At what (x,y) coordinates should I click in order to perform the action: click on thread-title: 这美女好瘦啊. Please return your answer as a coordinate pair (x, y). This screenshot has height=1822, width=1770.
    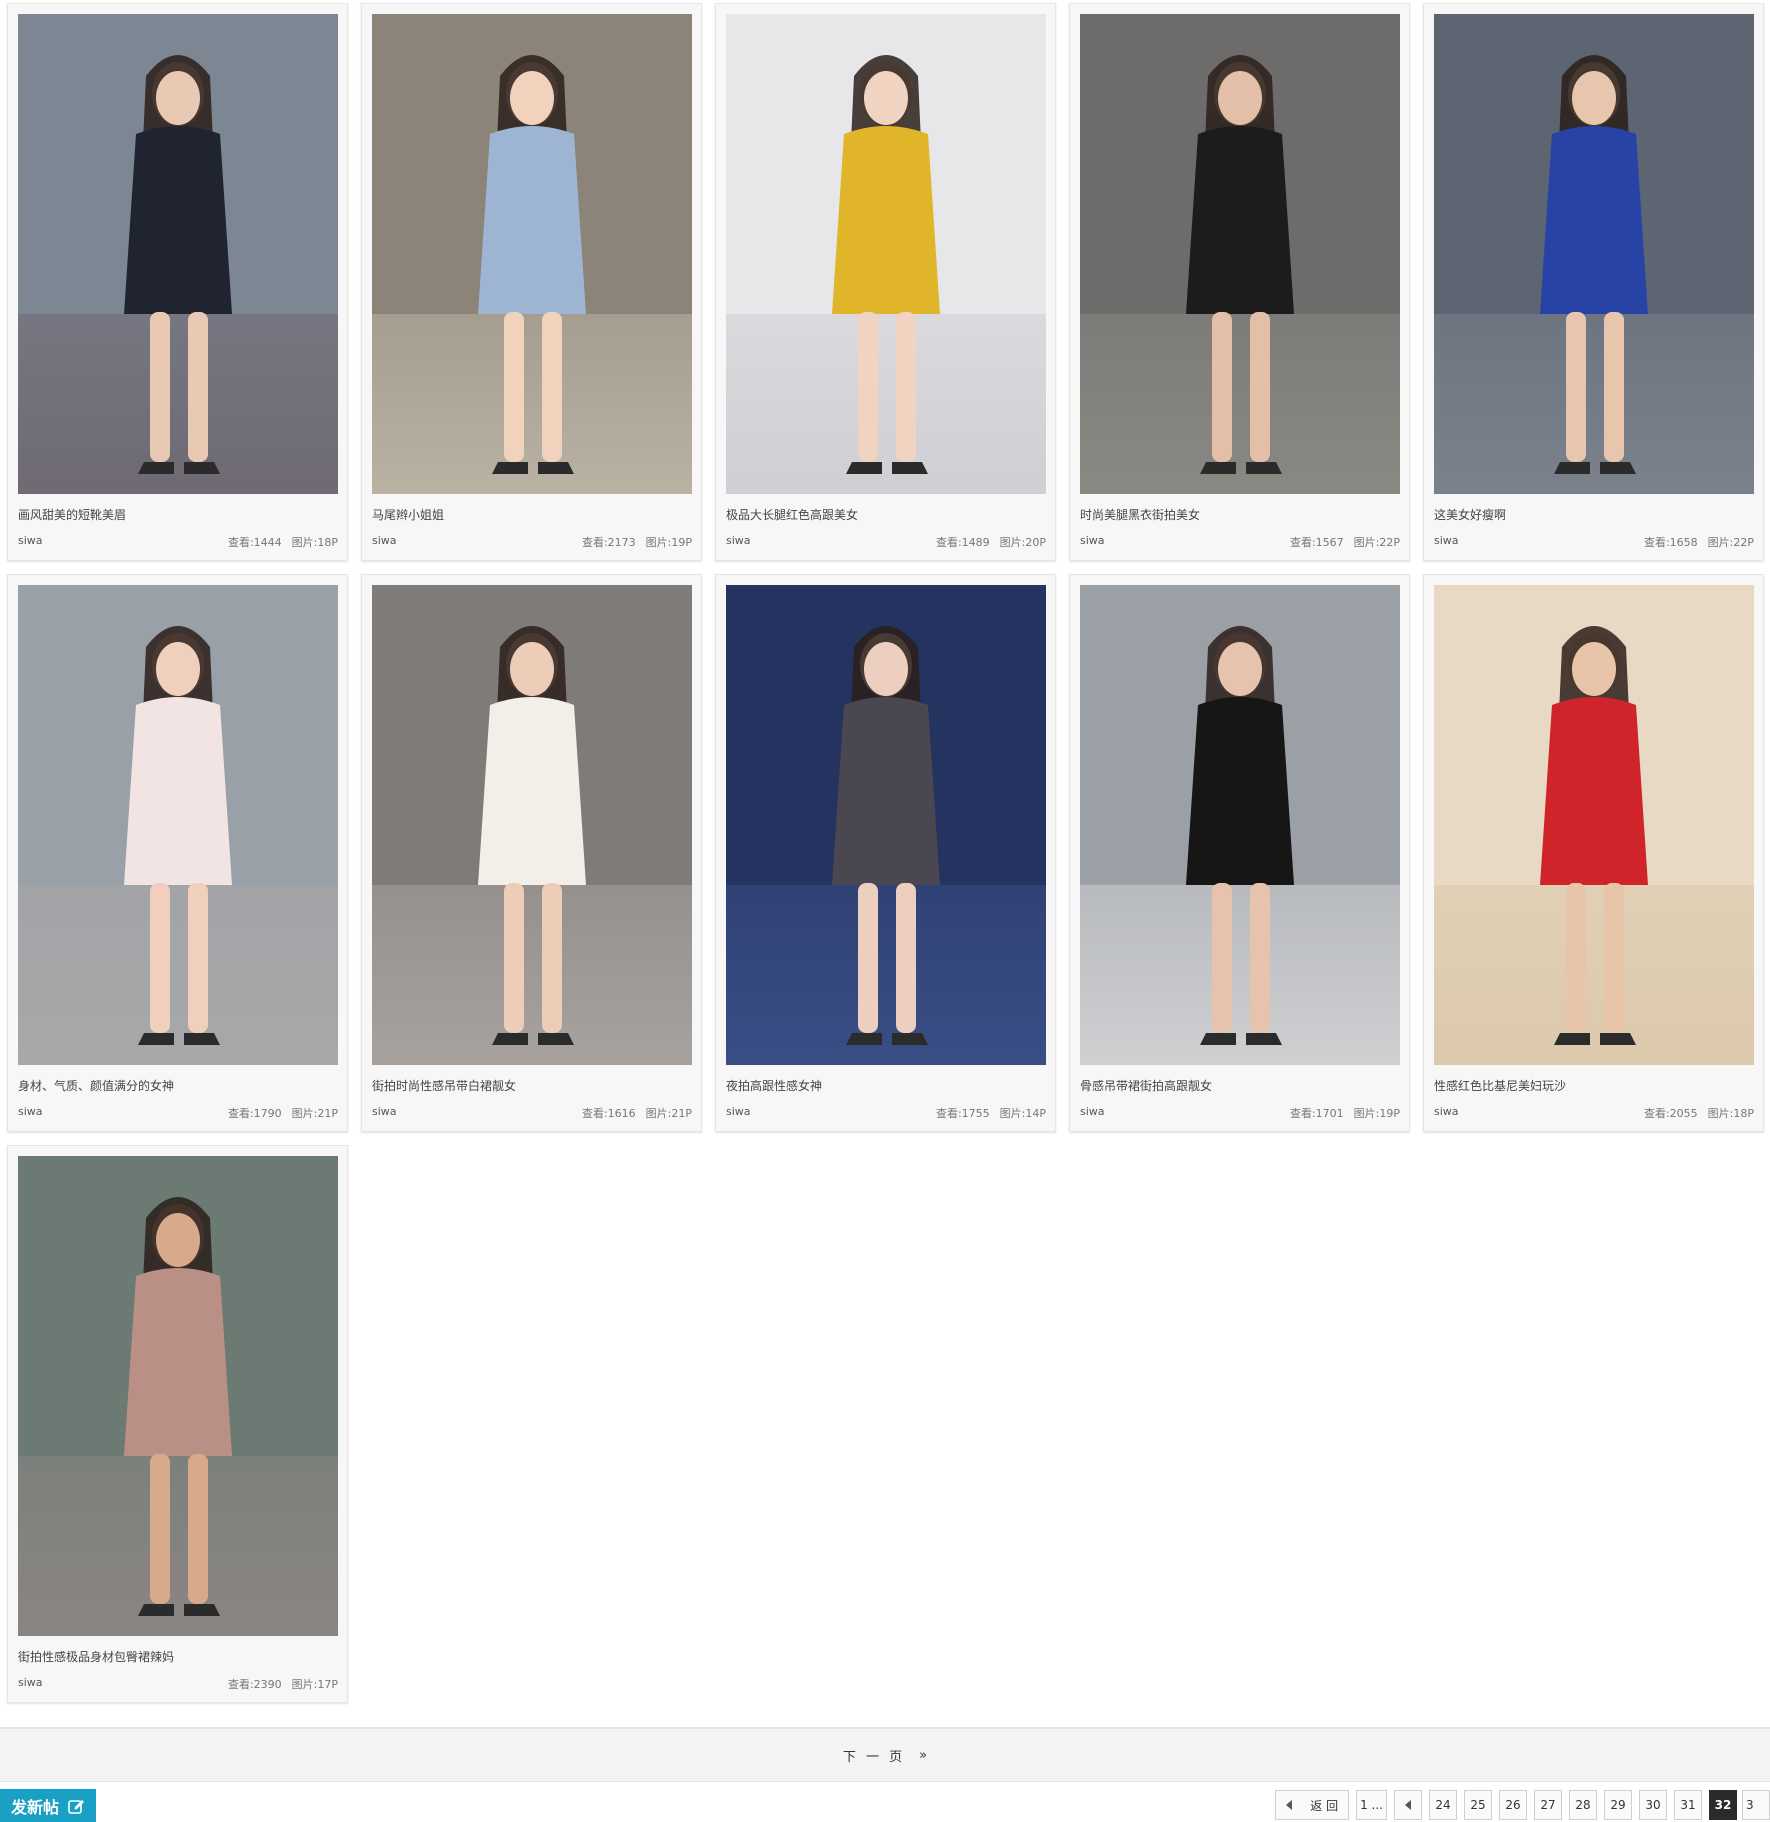
    Looking at the image, I should click on (1594, 514).